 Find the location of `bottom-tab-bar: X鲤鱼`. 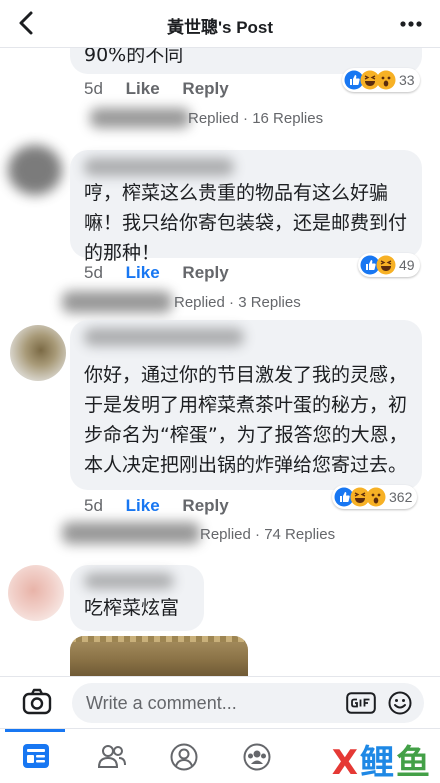

bottom-tab-bar: X鲤鱼 is located at coordinates (220, 755).